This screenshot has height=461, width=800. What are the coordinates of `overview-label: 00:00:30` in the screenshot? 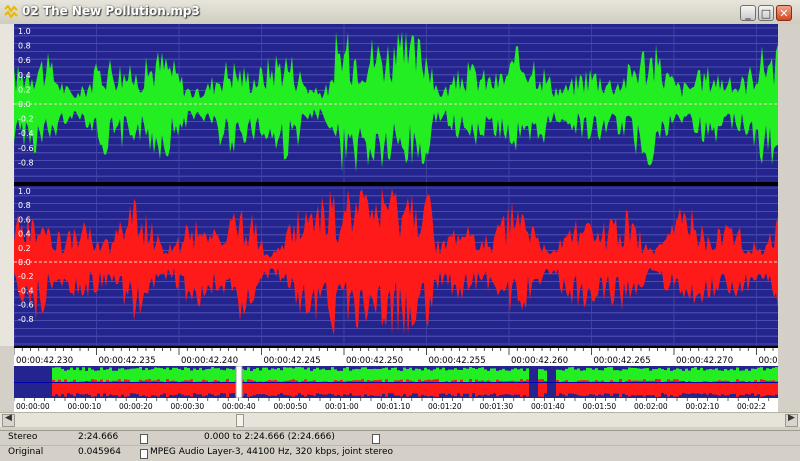 It's located at (188, 406).